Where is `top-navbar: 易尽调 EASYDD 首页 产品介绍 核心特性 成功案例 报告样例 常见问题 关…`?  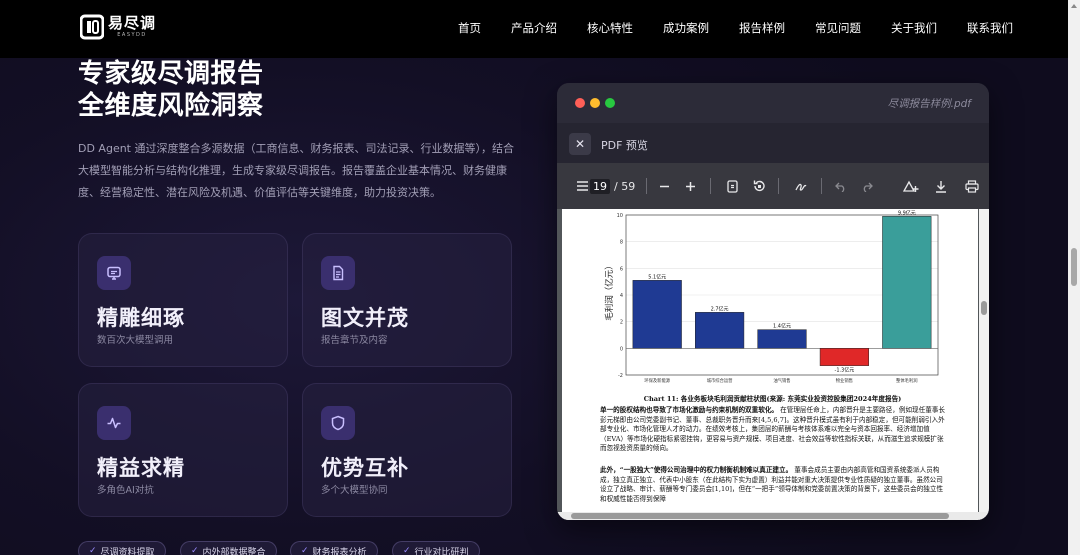 top-navbar: 易尽调 EASYDD 首页 产品介绍 核心特性 成功案例 报告样例 常见问题 关… is located at coordinates (534, 29).